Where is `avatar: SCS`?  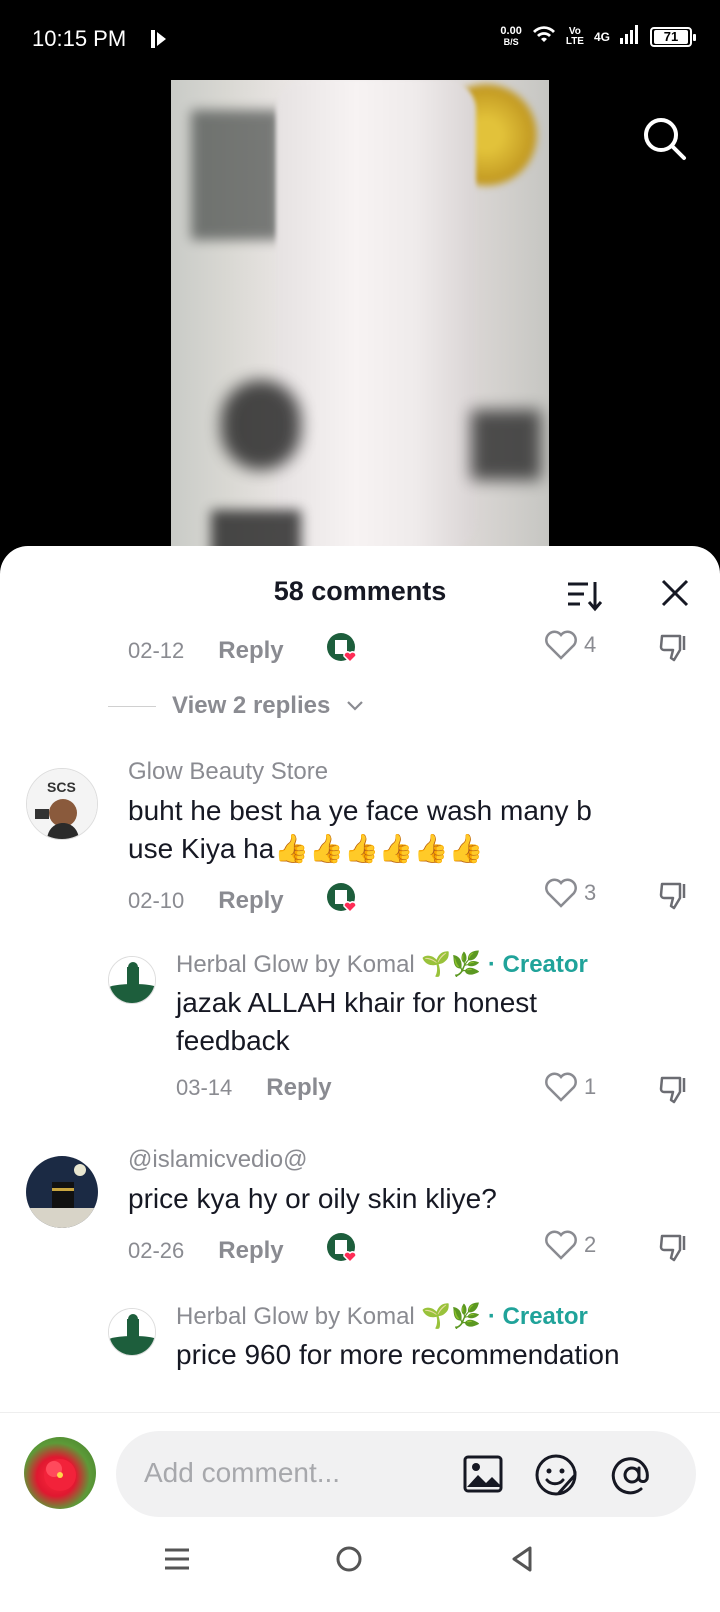 avatar: SCS is located at coordinates (62, 804).